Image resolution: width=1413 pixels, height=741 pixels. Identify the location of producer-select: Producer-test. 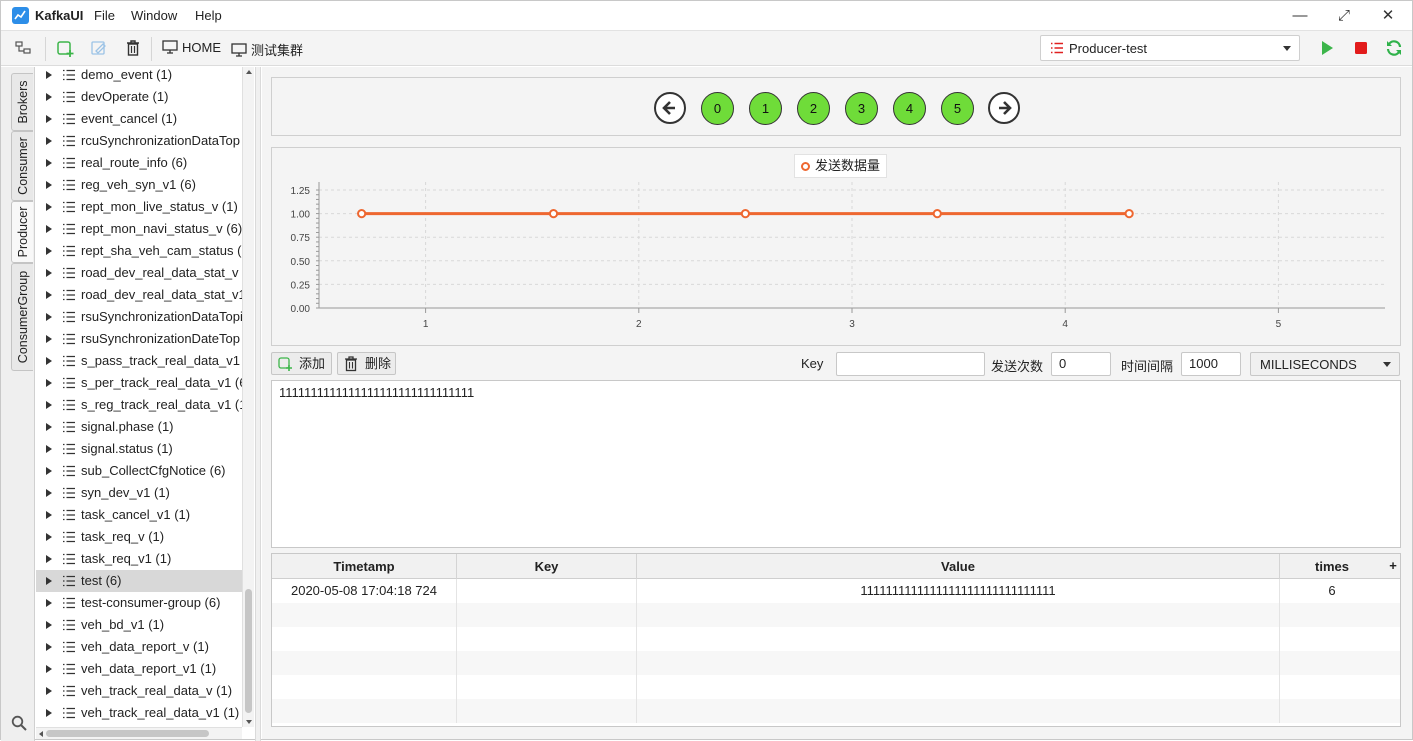
(1170, 48).